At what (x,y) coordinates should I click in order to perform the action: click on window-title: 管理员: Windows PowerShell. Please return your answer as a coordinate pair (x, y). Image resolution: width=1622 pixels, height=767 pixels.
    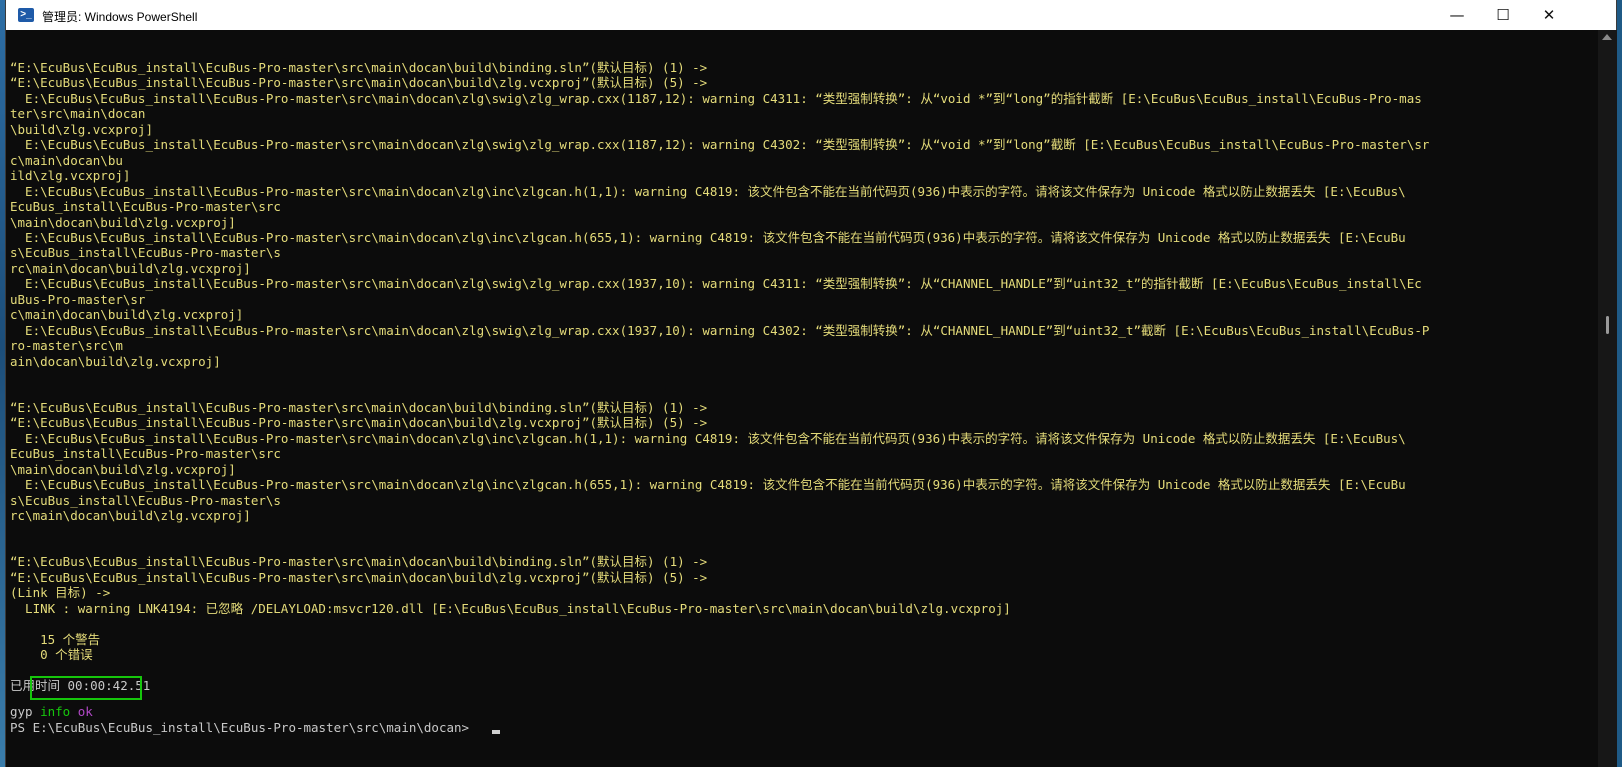
    Looking at the image, I should click on (120, 17).